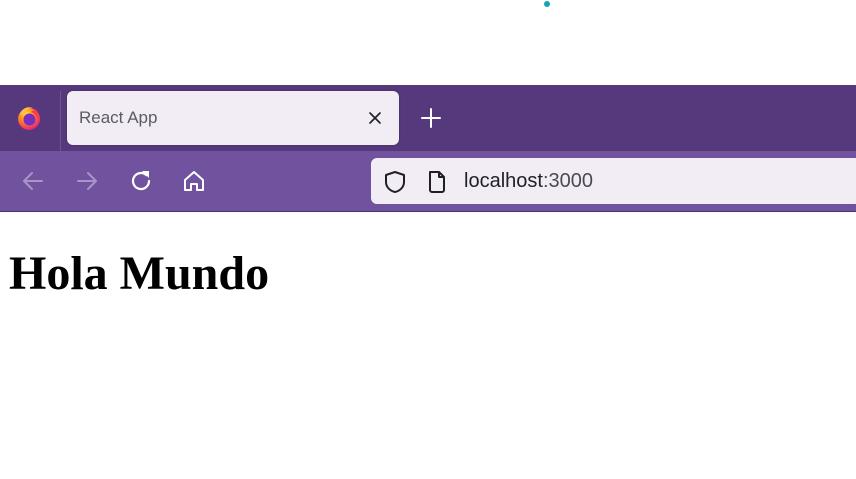 This screenshot has width=856, height=479. I want to click on reload-icon, so click(141, 181).